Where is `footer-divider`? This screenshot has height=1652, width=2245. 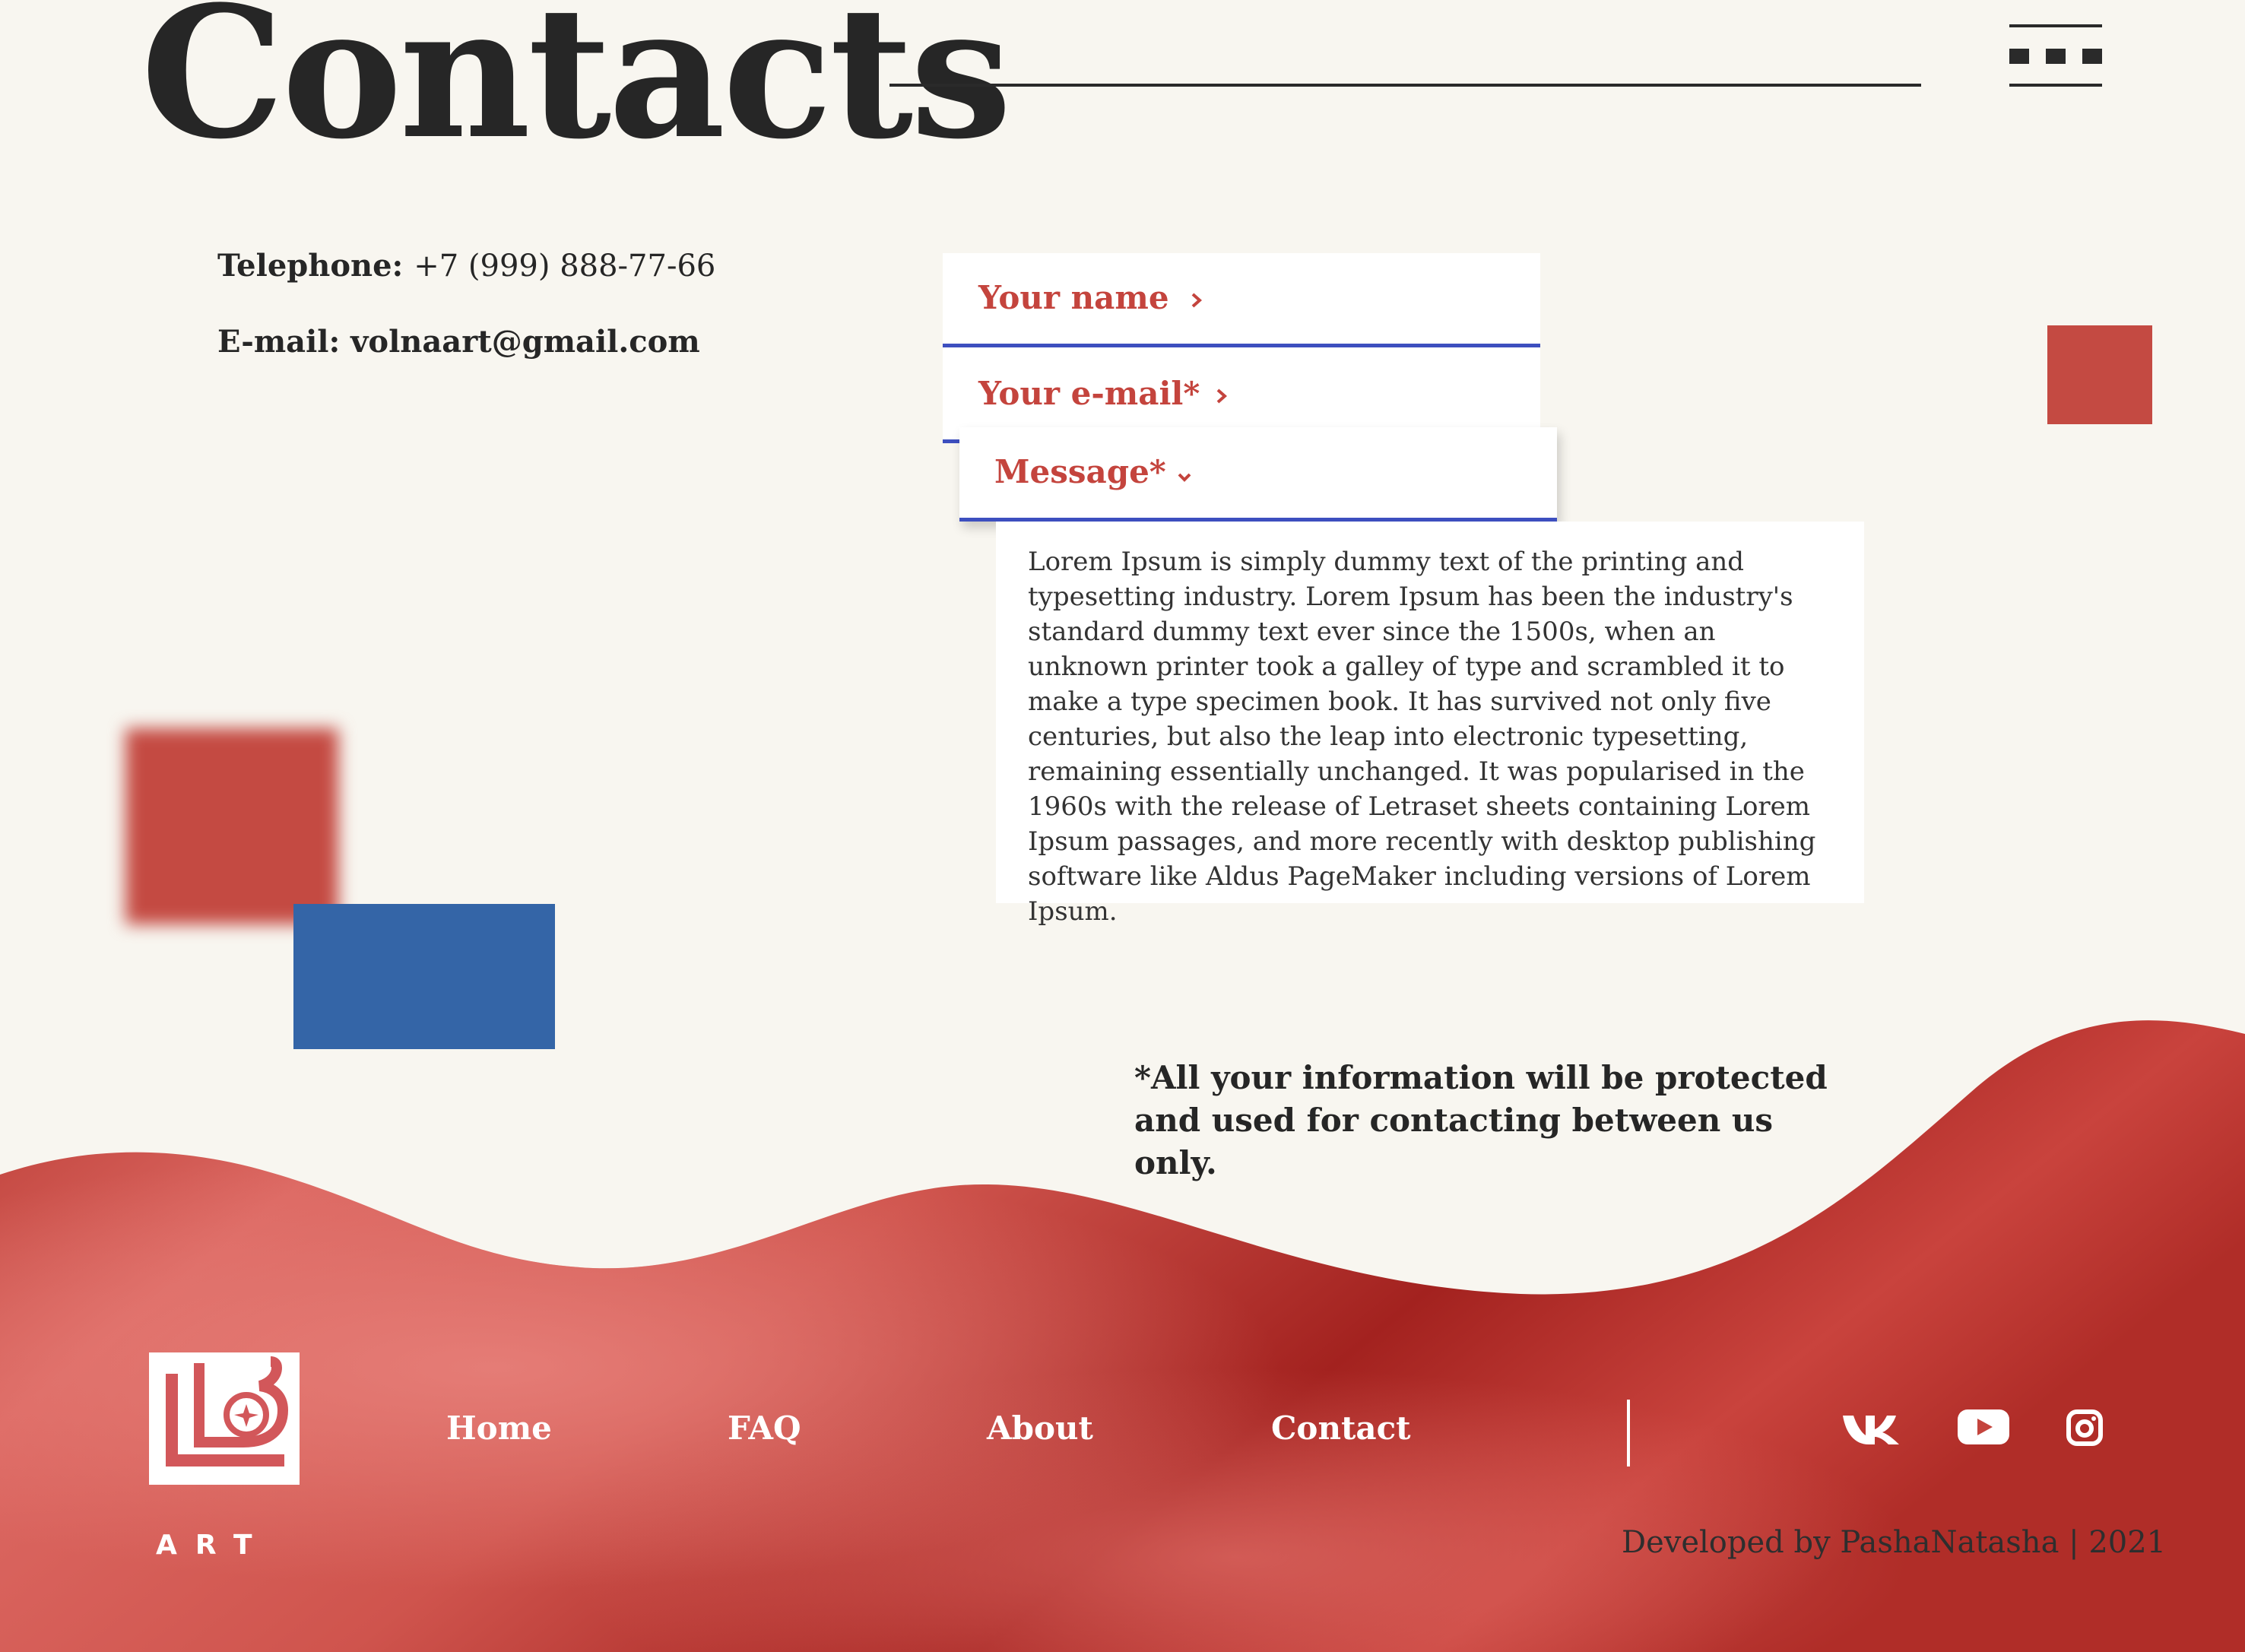 footer-divider is located at coordinates (1629, 1433).